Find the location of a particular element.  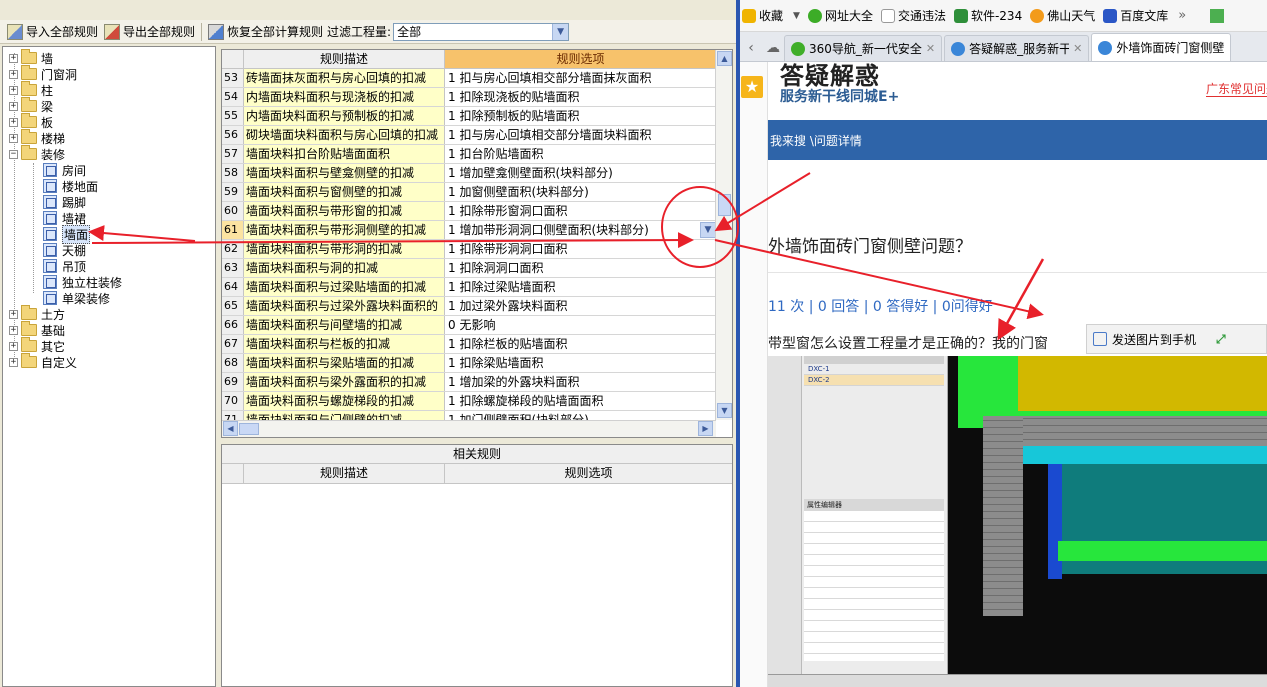

tree-node-decoration: − 装修 is located at coordinates (37, 153).